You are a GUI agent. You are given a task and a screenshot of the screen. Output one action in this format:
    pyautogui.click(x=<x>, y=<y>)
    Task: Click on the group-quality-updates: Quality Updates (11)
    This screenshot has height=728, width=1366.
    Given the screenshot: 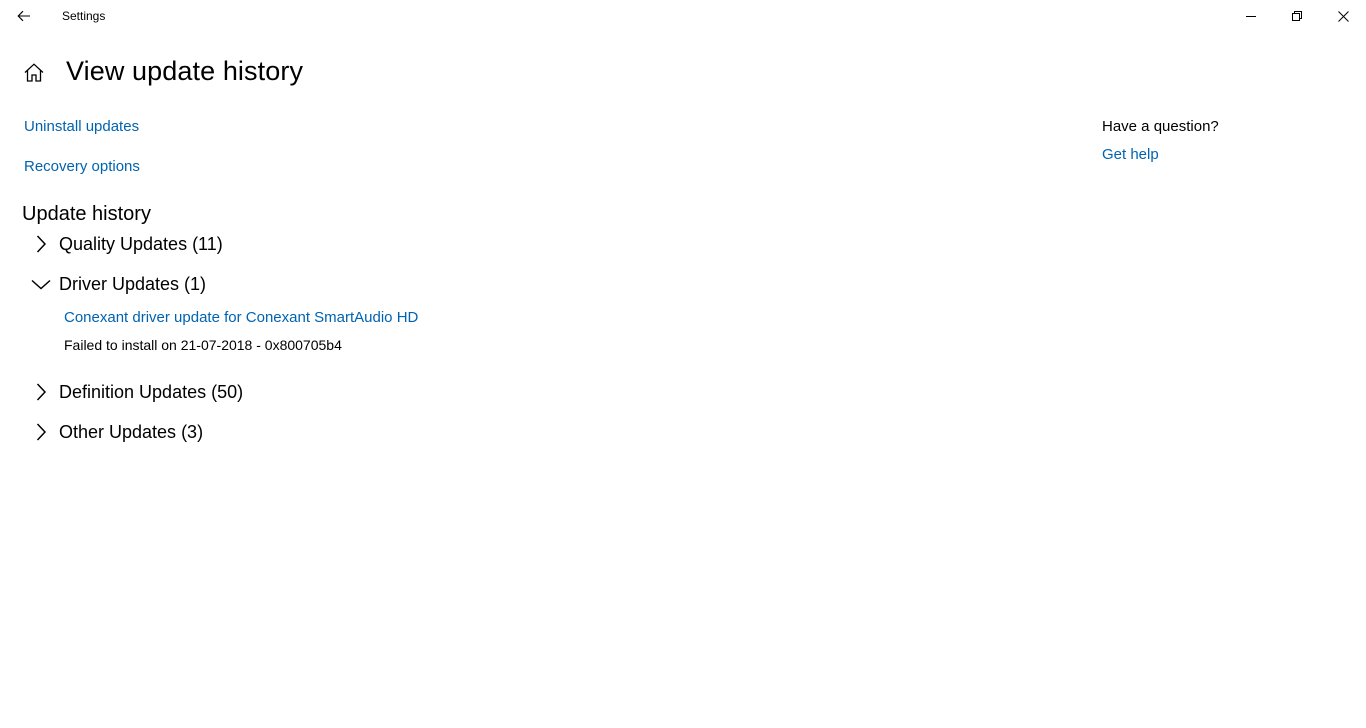 What is the action you would take?
    pyautogui.click(x=125, y=244)
    